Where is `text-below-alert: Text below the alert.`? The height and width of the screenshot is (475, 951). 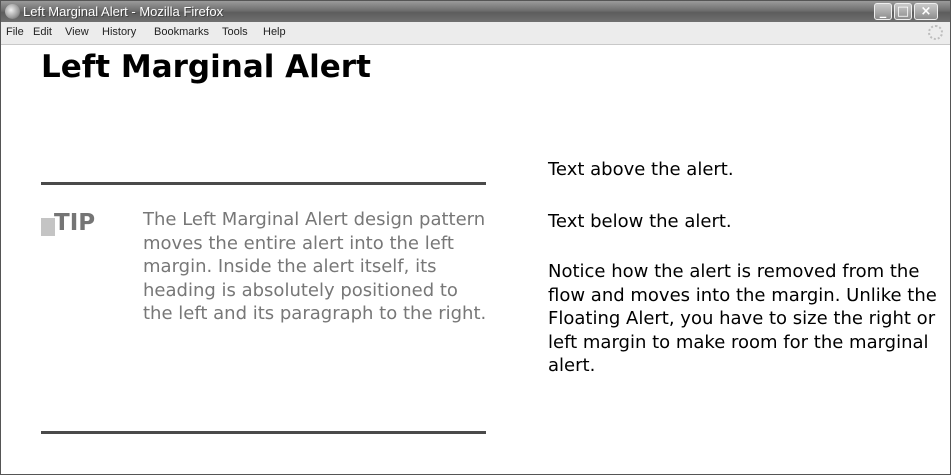 text-below-alert: Text below the alert. is located at coordinates (640, 221).